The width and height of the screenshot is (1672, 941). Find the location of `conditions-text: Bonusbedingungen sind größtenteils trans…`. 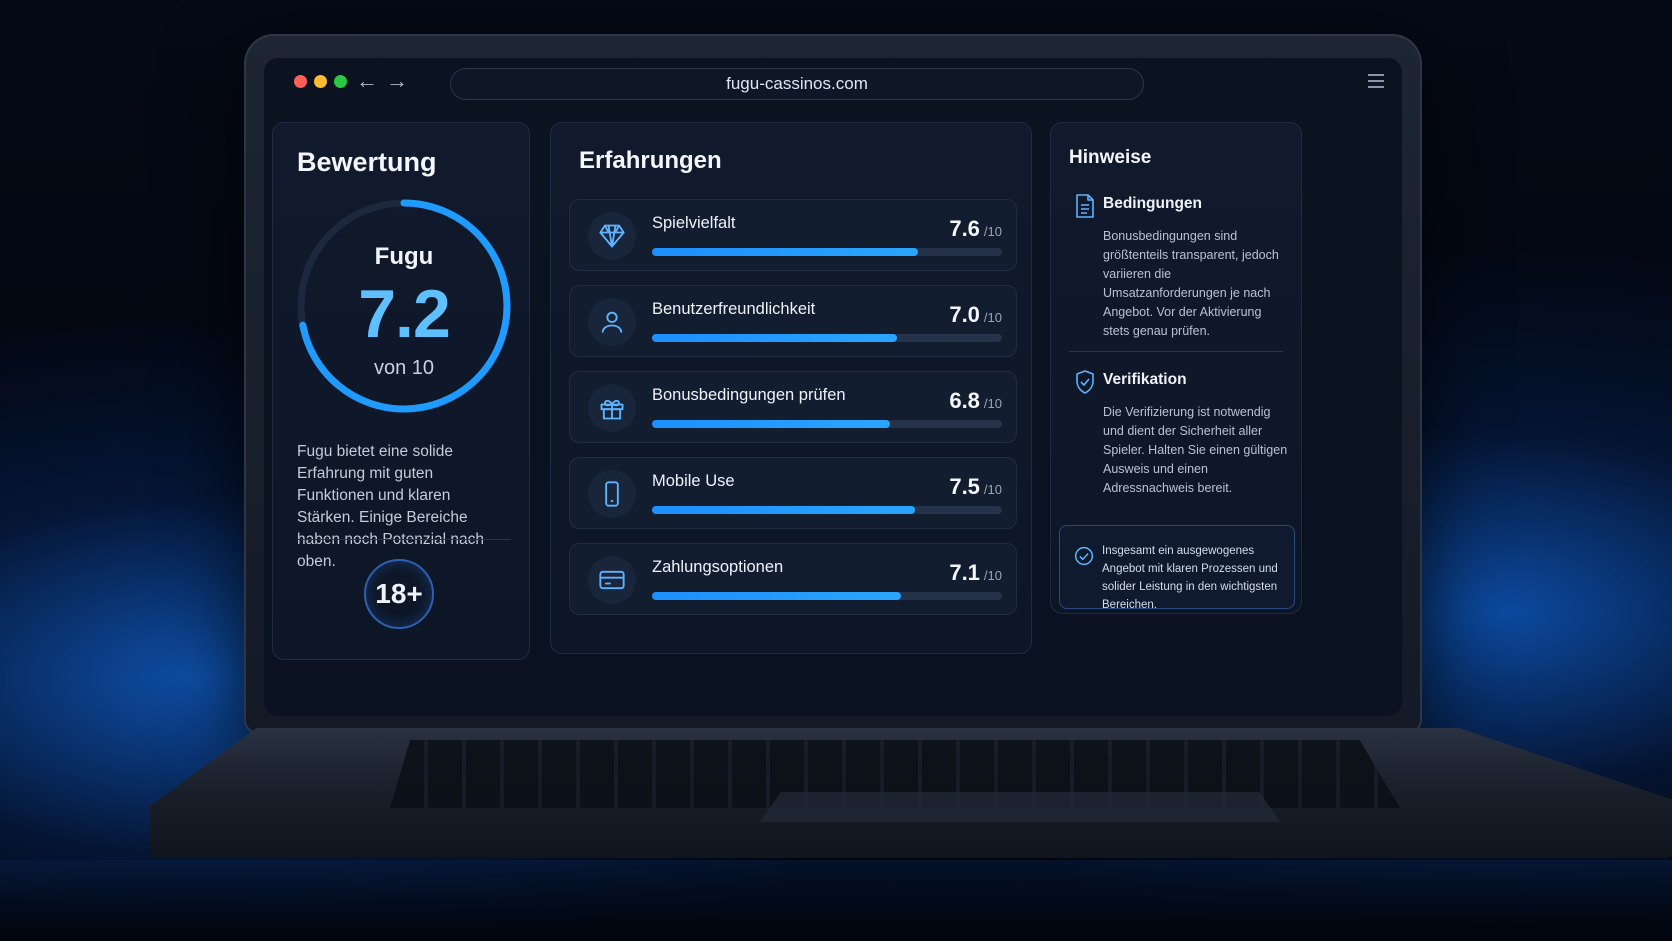

conditions-text: Bonusbedingungen sind größtenteils trans… is located at coordinates (1191, 283).